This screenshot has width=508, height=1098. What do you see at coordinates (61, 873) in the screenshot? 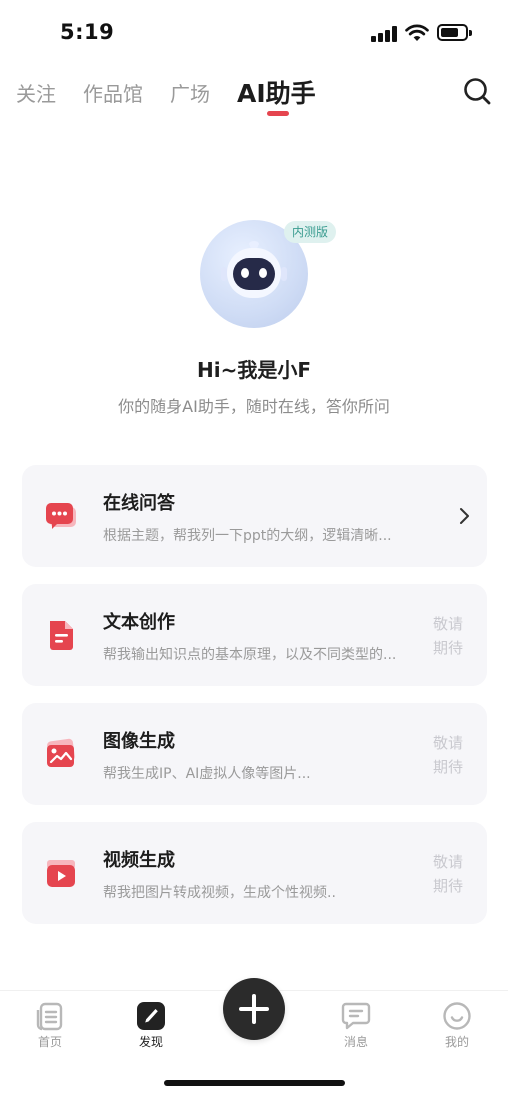
I see `video-icon` at bounding box center [61, 873].